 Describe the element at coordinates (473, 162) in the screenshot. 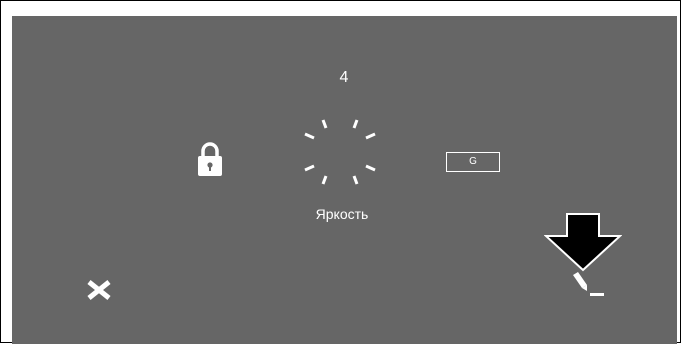

I see `g-button: G` at that location.